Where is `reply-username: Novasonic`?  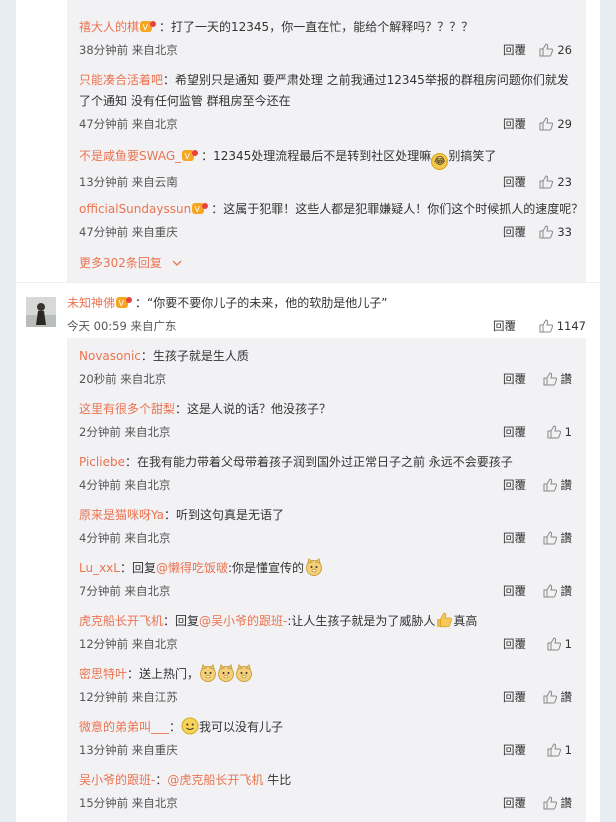 reply-username: Novasonic is located at coordinates (110, 356).